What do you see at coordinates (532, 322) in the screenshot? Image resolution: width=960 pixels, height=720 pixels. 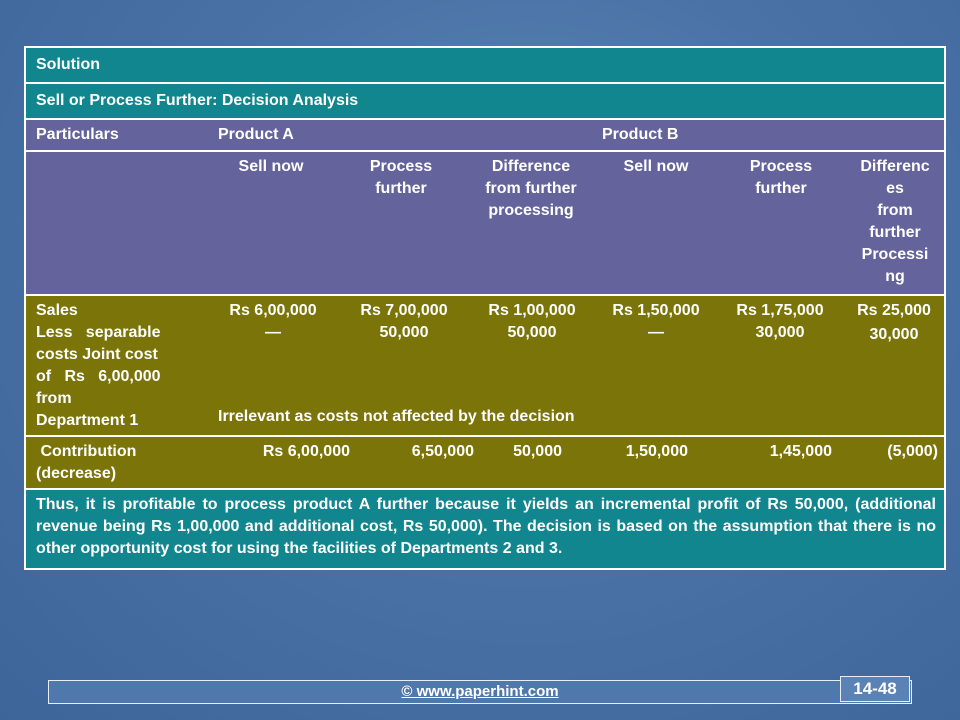 I see `sales-a-difference: Rs 1,00,000 50,000` at bounding box center [532, 322].